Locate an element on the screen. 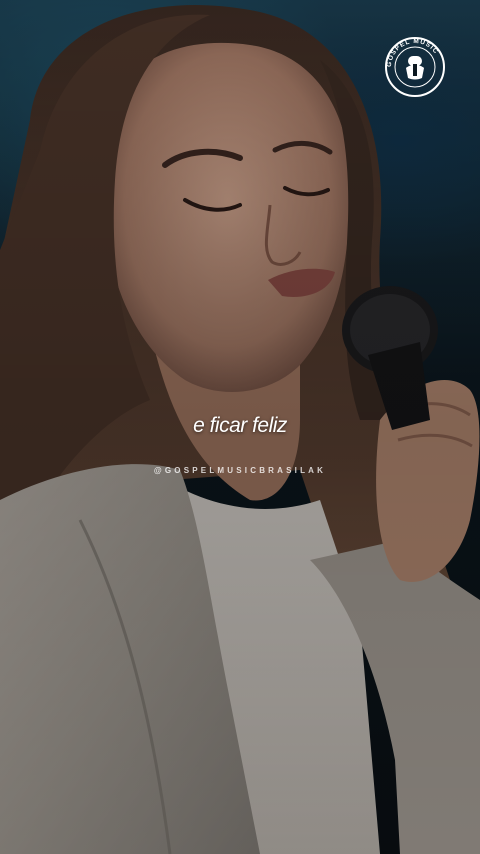 Image resolution: width=480 pixels, height=854 pixels. lyric-caption: e ficar feliz is located at coordinates (240, 425).